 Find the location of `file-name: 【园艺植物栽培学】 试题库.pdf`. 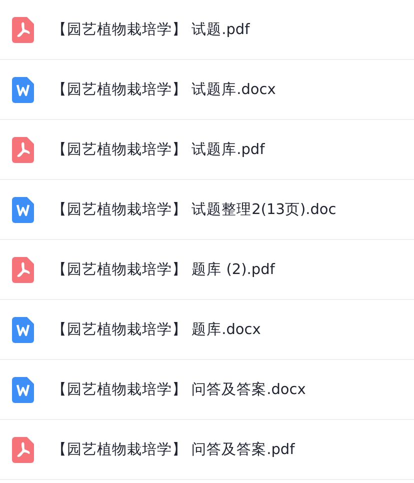

file-name: 【园艺植物栽培学】 试题库.pdf is located at coordinates (158, 149).